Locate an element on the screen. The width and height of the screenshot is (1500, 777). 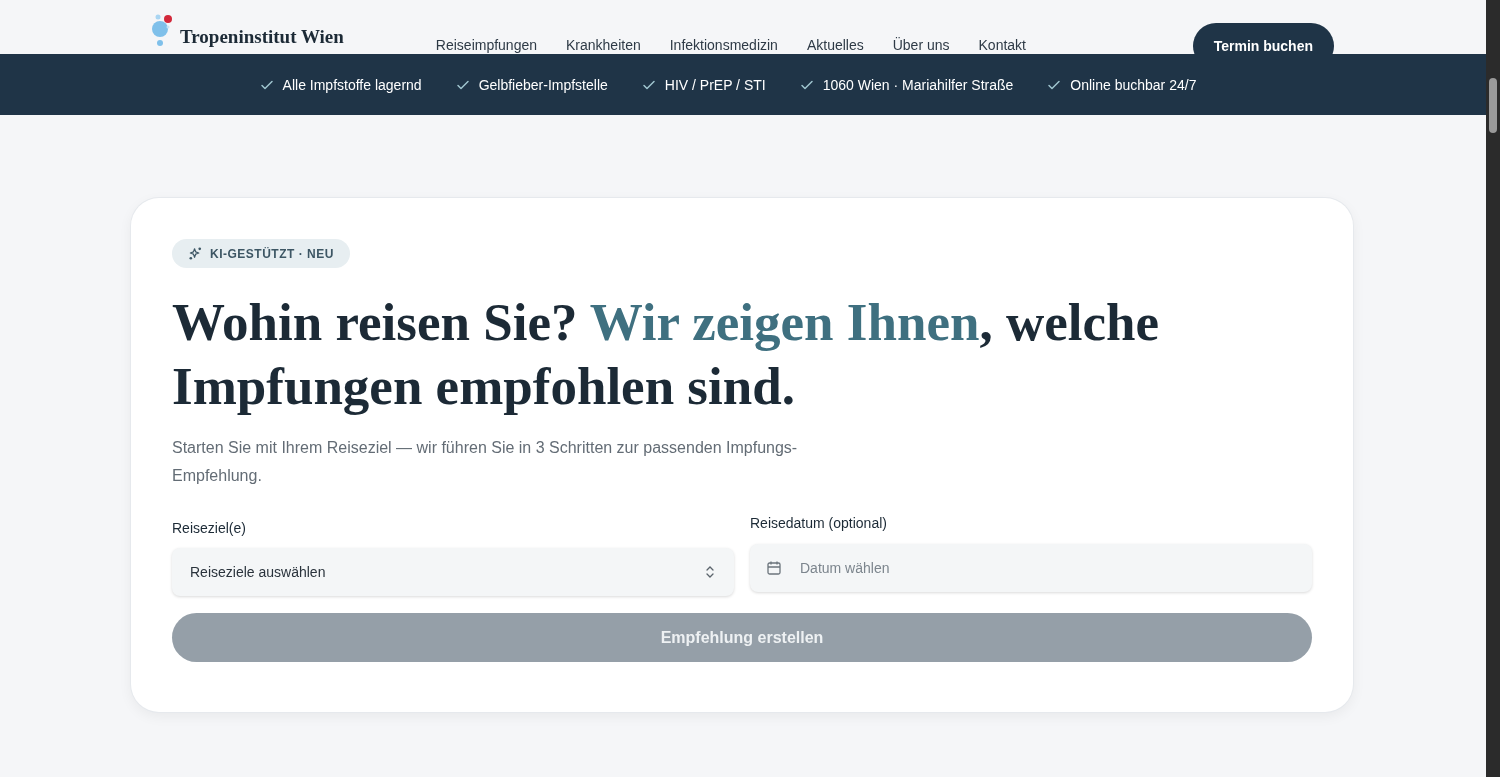
nav-link: Reiseimpfungen is located at coordinates (486, 45).